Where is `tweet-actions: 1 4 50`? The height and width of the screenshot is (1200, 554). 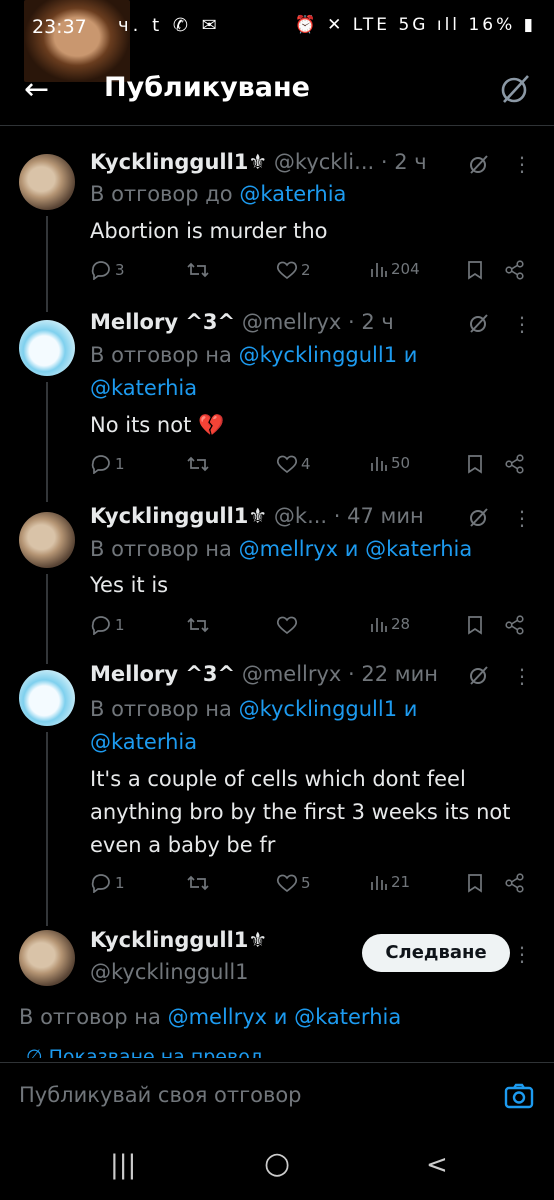
tweet-actions: 1 4 50 is located at coordinates (310, 467).